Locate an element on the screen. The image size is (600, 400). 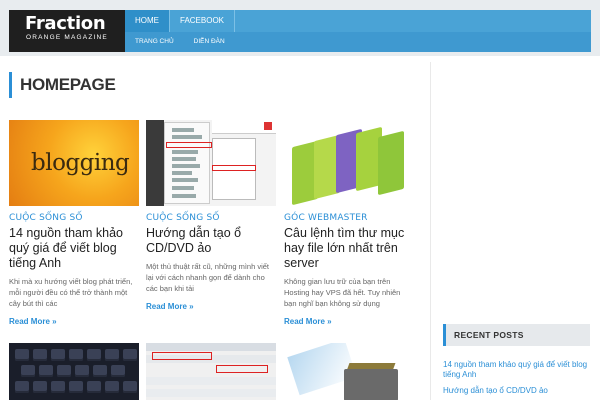
nav-item-dien-dan: DIỄN ĐÀN is located at coordinates (209, 42).